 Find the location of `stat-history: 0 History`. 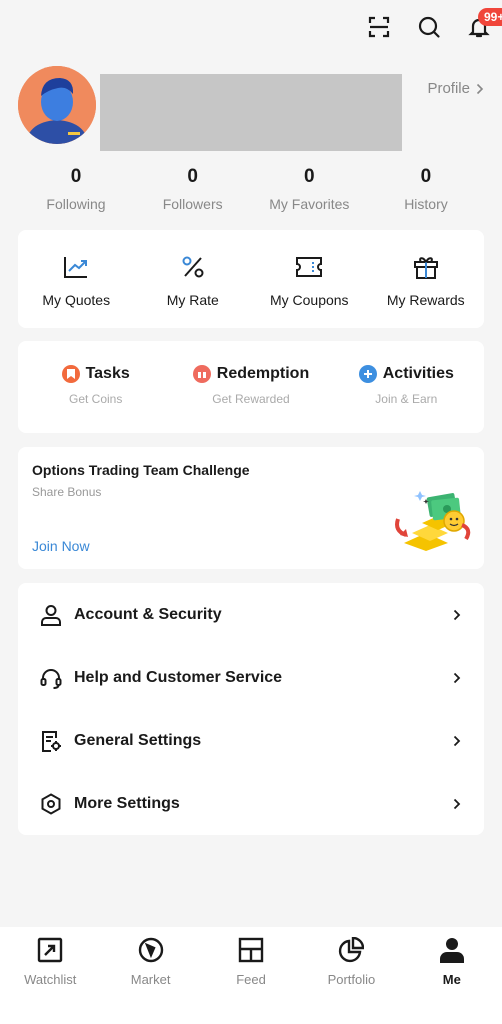

stat-history: 0 History is located at coordinates (426, 189).